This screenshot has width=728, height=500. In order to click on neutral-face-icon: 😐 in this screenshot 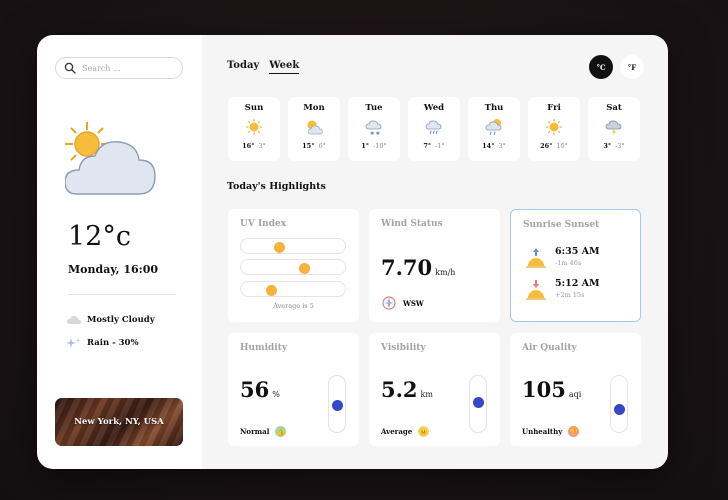, I will do `click(424, 431)`.